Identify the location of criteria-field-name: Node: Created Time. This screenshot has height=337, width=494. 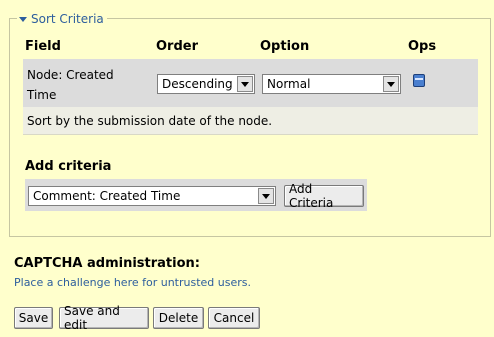
(87, 85).